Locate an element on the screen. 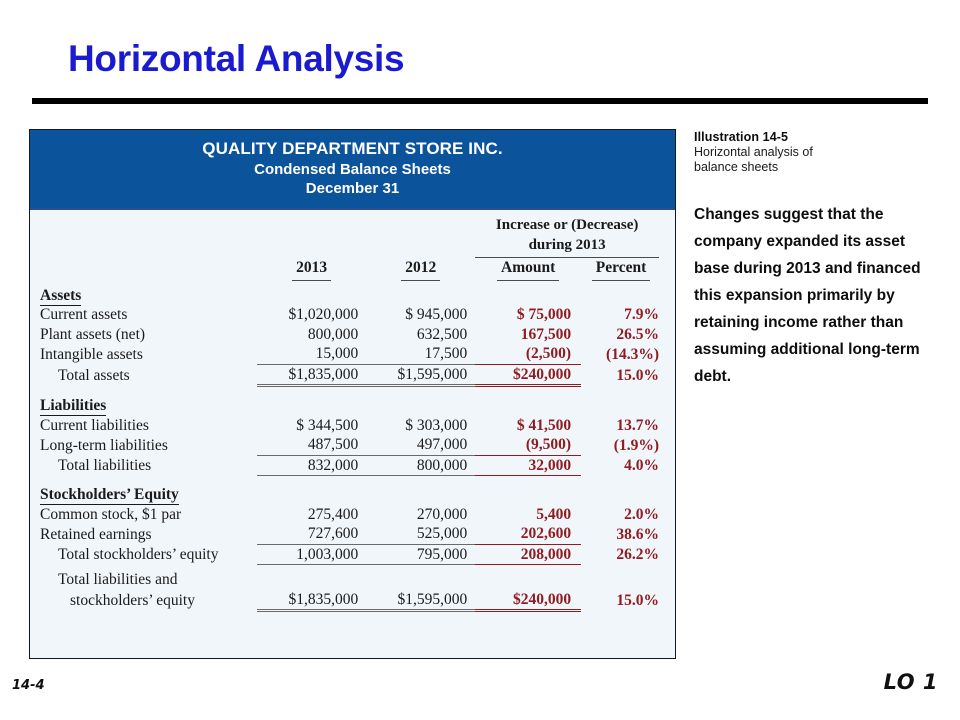 This screenshot has width=960, height=720. row-value-amount: (9,500) is located at coordinates (528, 445).